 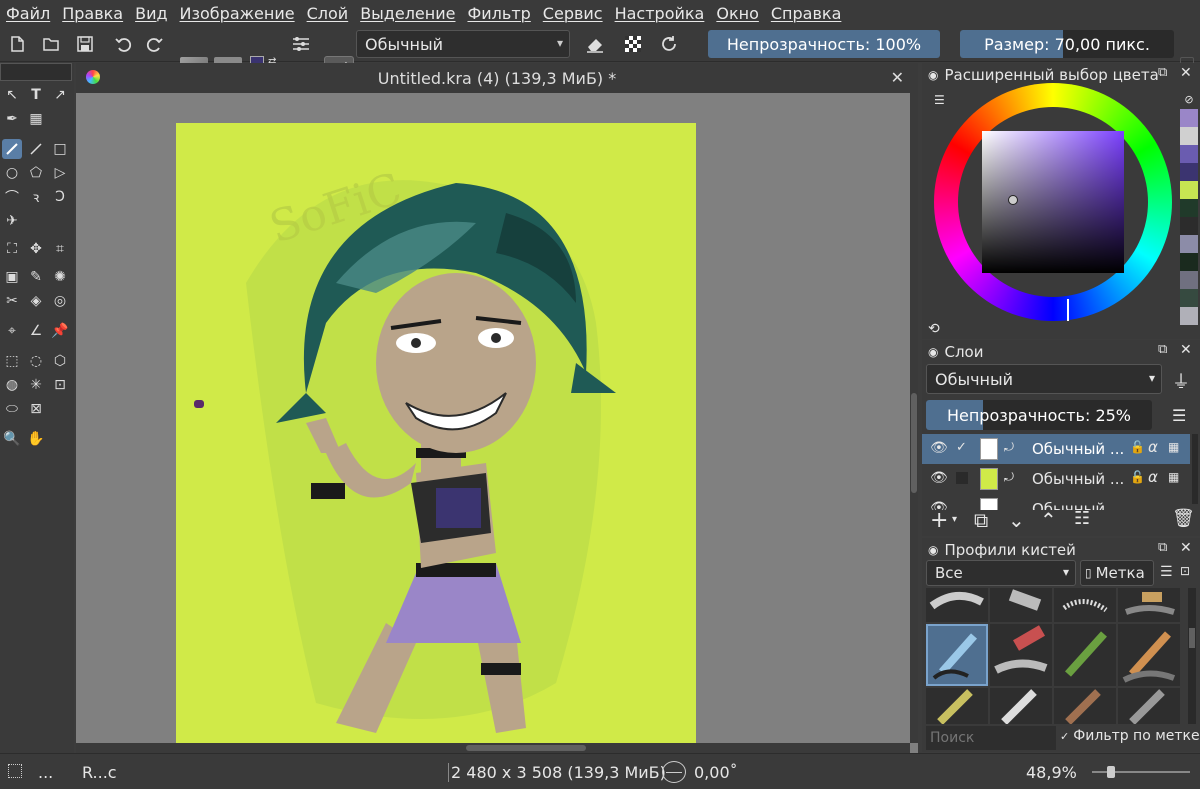 I want to click on docker-lock-icon: ◉, so click(x=933, y=75).